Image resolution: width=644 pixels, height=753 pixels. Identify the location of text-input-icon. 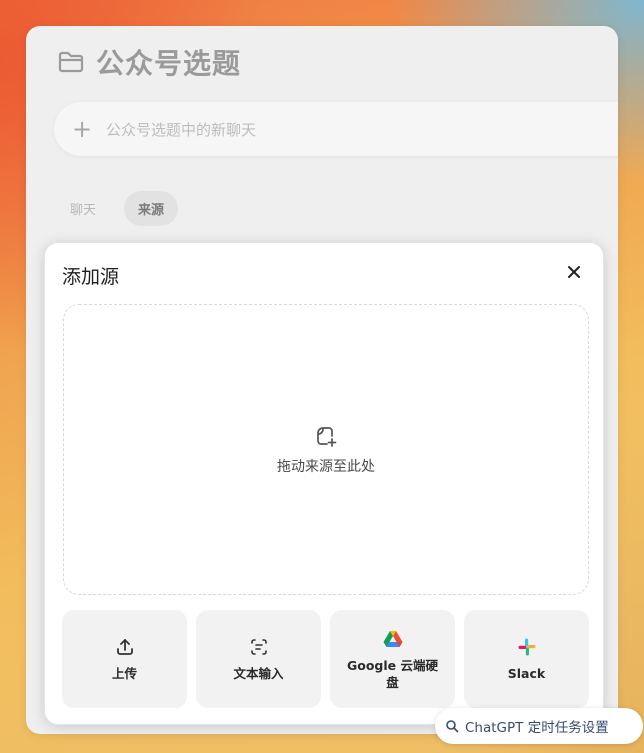
(259, 647).